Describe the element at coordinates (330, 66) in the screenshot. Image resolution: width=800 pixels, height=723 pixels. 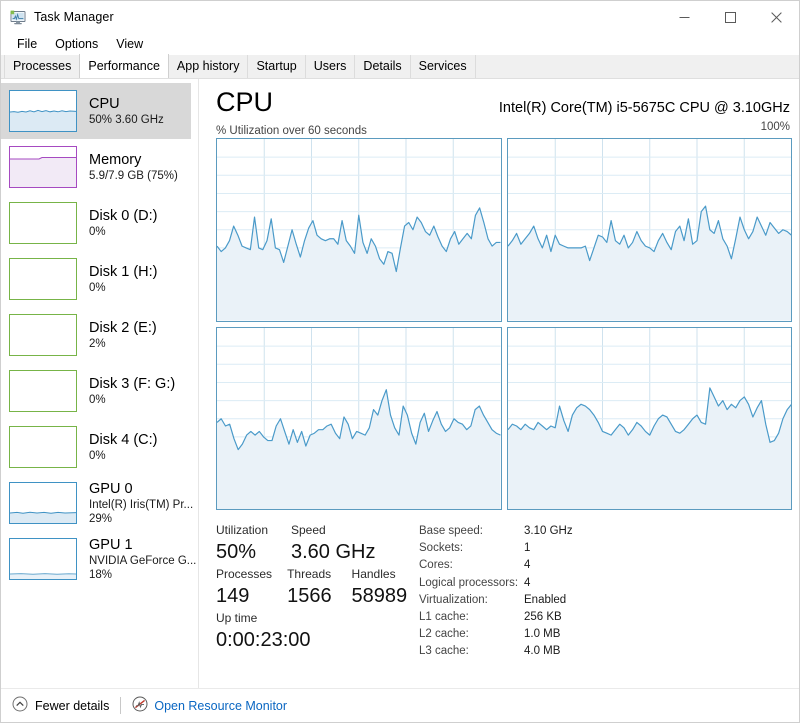
I see `tab-users: Users` at that location.